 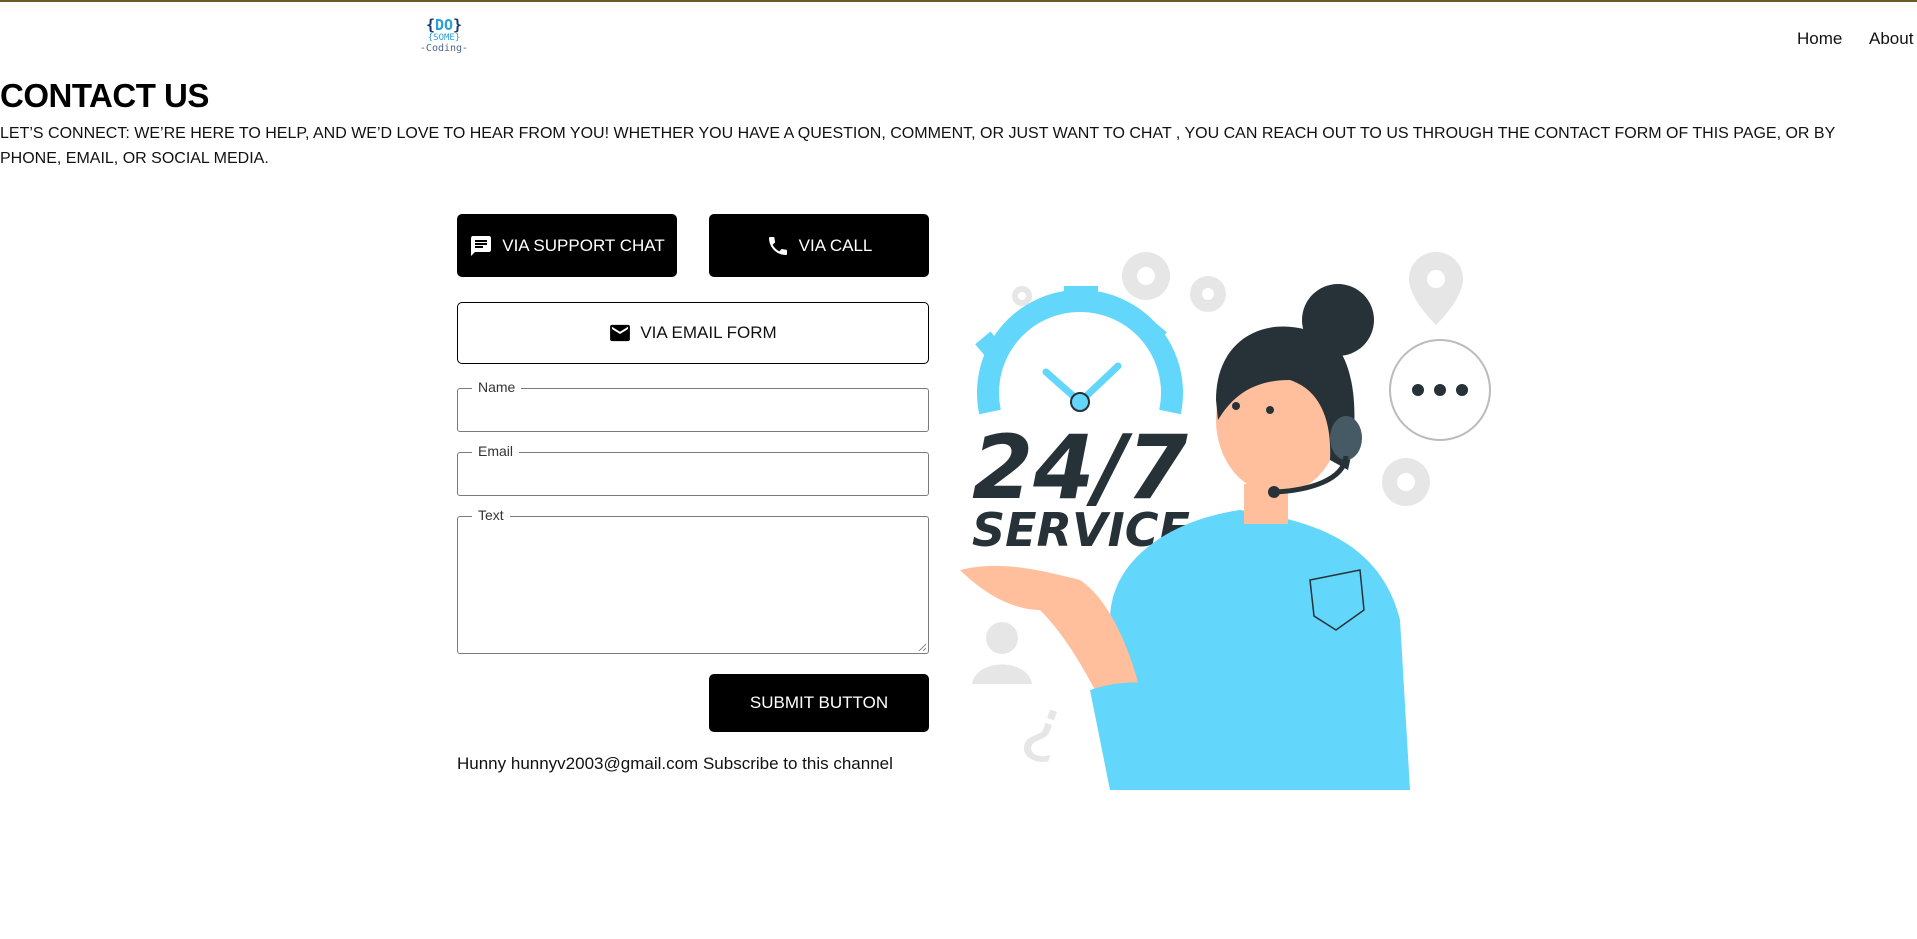 What do you see at coordinates (693, 580) in the screenshot?
I see `text-area: Text` at bounding box center [693, 580].